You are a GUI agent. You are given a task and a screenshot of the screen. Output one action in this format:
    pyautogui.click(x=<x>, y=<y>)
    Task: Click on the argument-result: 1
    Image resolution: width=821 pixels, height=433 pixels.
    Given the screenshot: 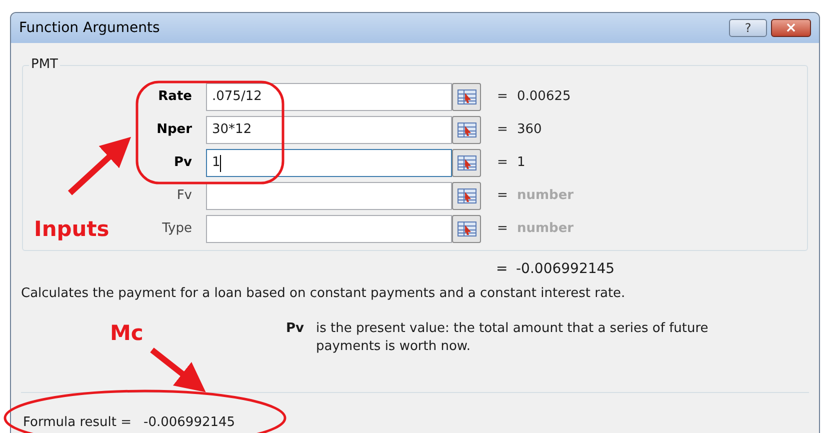 What is the action you would take?
    pyautogui.click(x=521, y=163)
    